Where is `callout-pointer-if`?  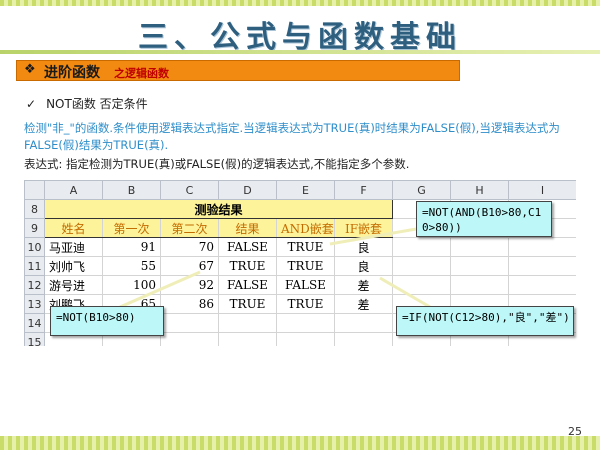 callout-pointer-if is located at coordinates (405, 292).